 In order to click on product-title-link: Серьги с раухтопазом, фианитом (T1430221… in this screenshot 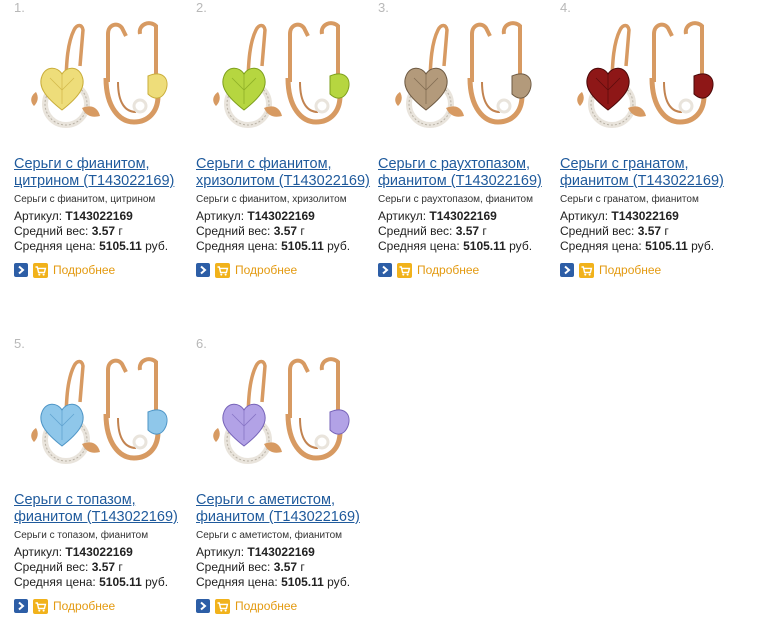, I will do `click(467, 173)`.